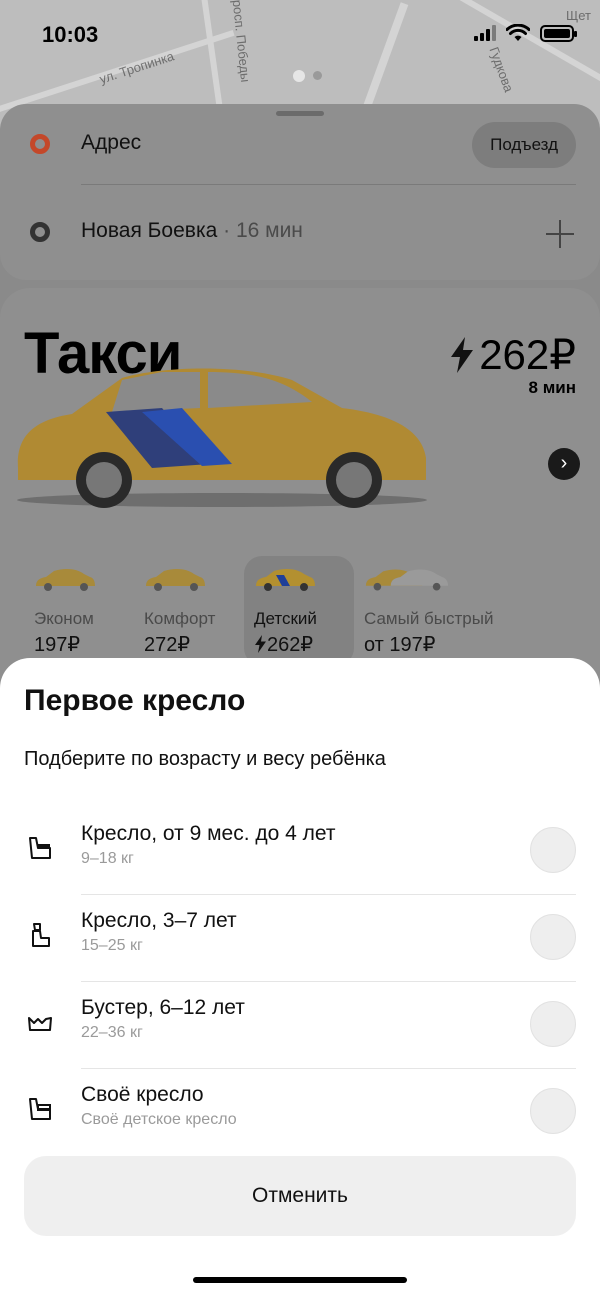  What do you see at coordinates (222, 438) in the screenshot?
I see `taxi-car-image` at bounding box center [222, 438].